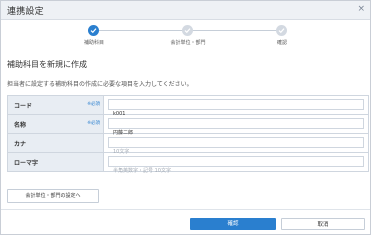 The width and height of the screenshot is (371, 240). Describe the element at coordinates (20, 125) in the screenshot. I see `name-label: 名称` at that location.